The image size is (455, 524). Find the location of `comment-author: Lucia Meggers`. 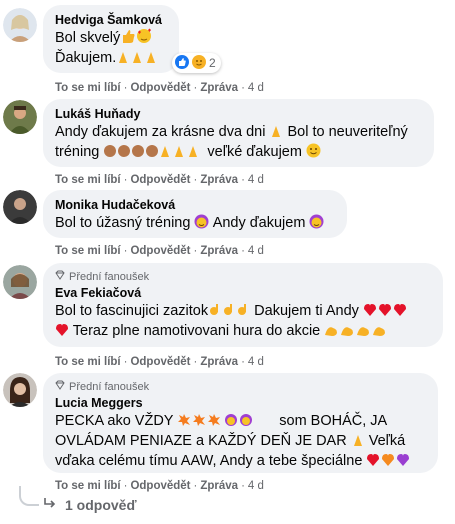

comment-author: Lucia Meggers is located at coordinates (240, 403).